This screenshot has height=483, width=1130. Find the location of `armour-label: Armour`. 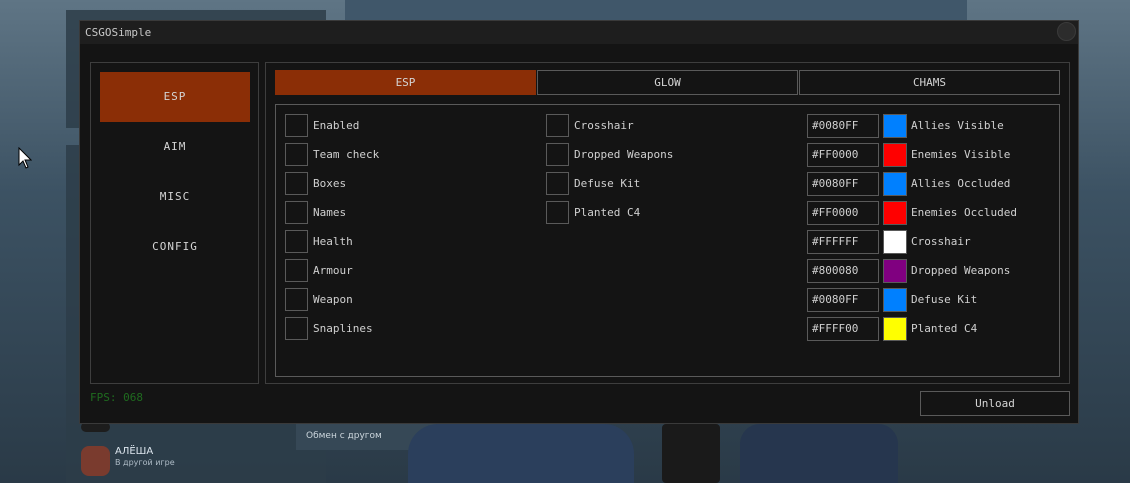

armour-label: Armour is located at coordinates (333, 270).